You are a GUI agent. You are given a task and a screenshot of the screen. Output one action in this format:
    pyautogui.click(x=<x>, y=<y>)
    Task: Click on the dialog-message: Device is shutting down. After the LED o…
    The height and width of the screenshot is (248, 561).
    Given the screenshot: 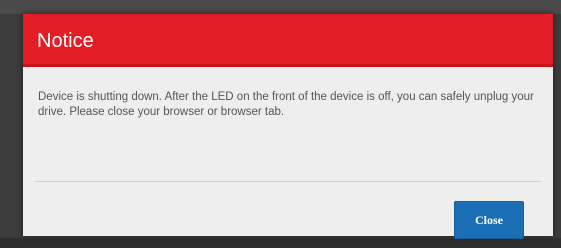 What is the action you would take?
    pyautogui.click(x=286, y=104)
    